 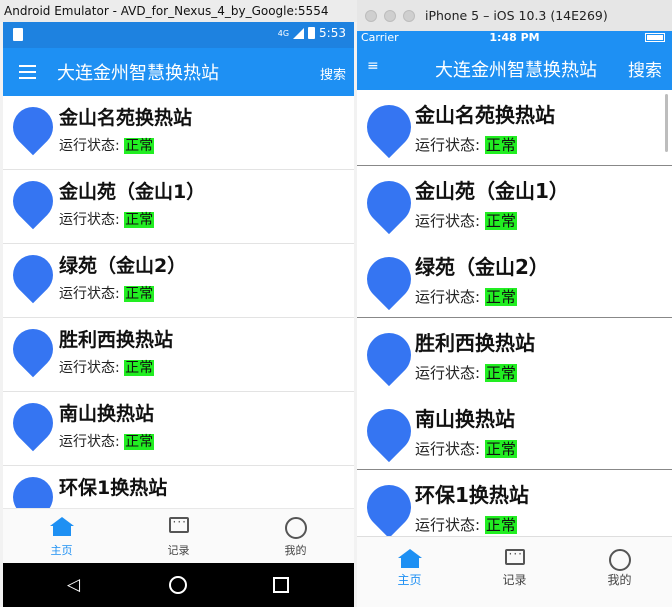 I want to click on network-type: 4G, so click(x=283, y=33).